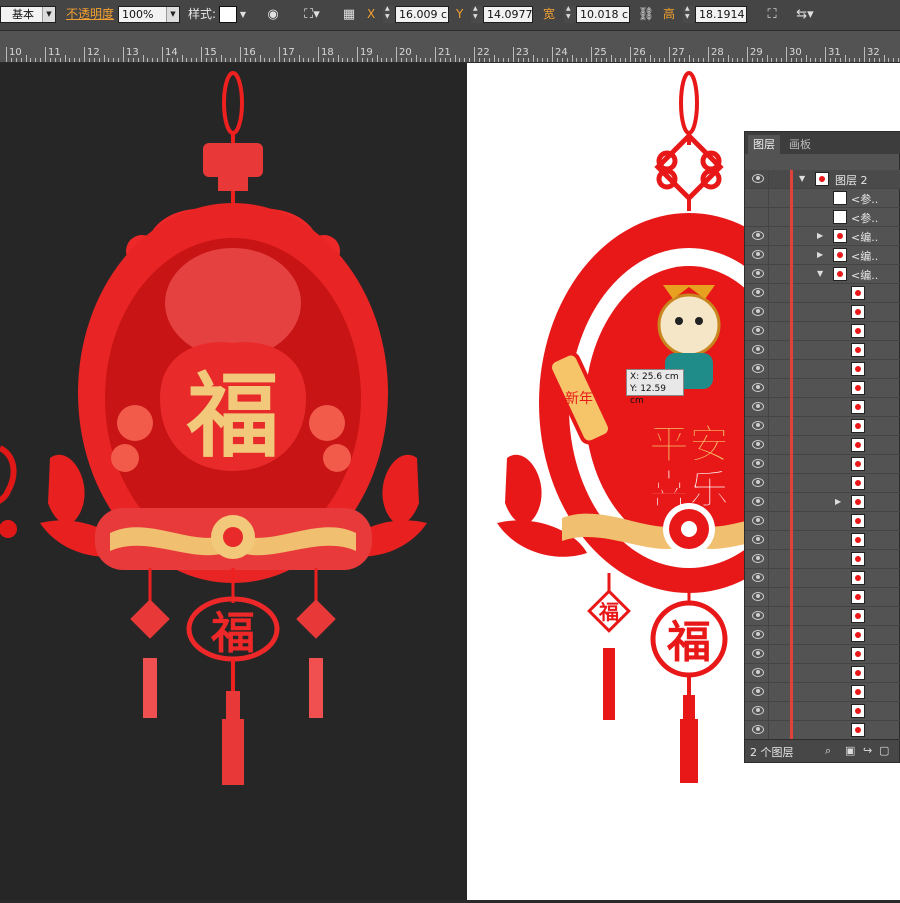  Describe the element at coordinates (477, 14) in the screenshot. I see `y-spinner` at that location.